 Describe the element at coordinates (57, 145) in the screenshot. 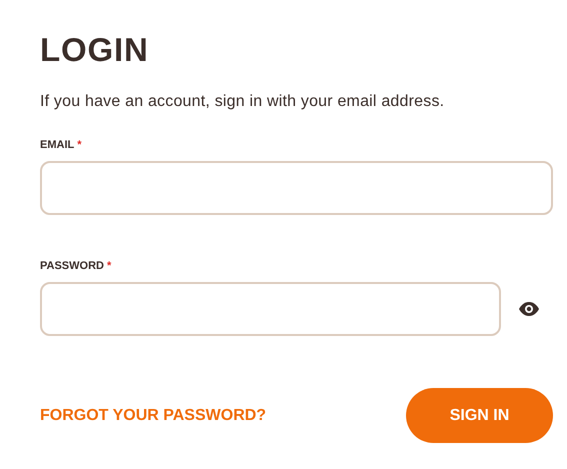

I see `field-label: EMAIL` at that location.